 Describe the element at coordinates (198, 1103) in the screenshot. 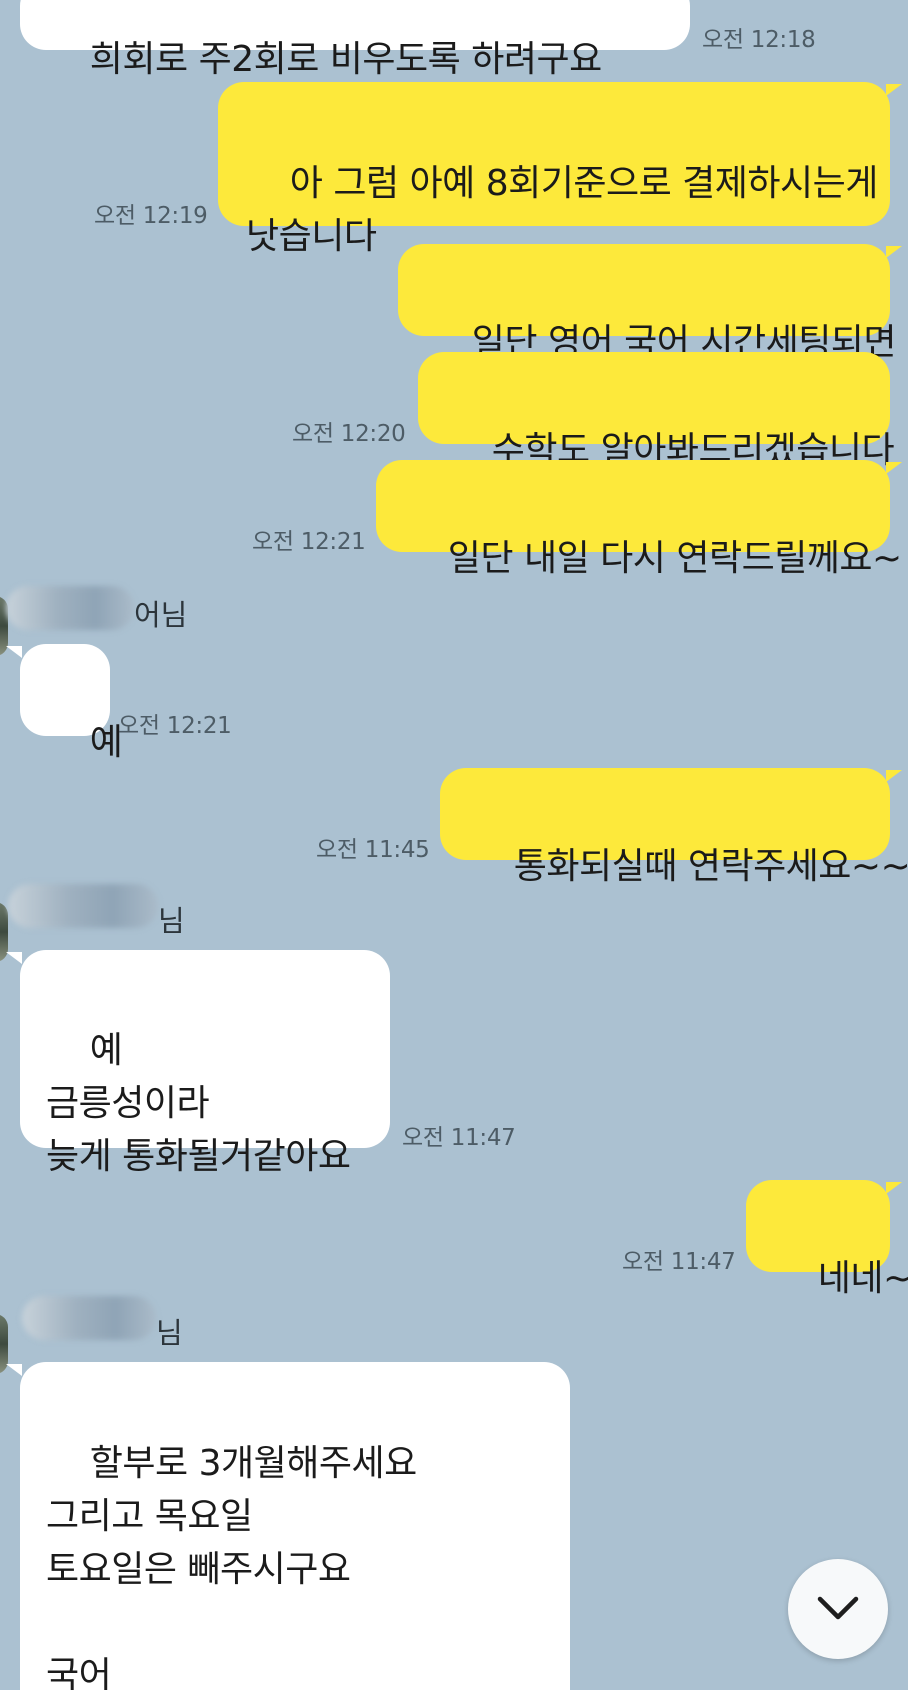

I see `message-text: 예 금릉성이라 늦게 통화될거같아요` at that location.